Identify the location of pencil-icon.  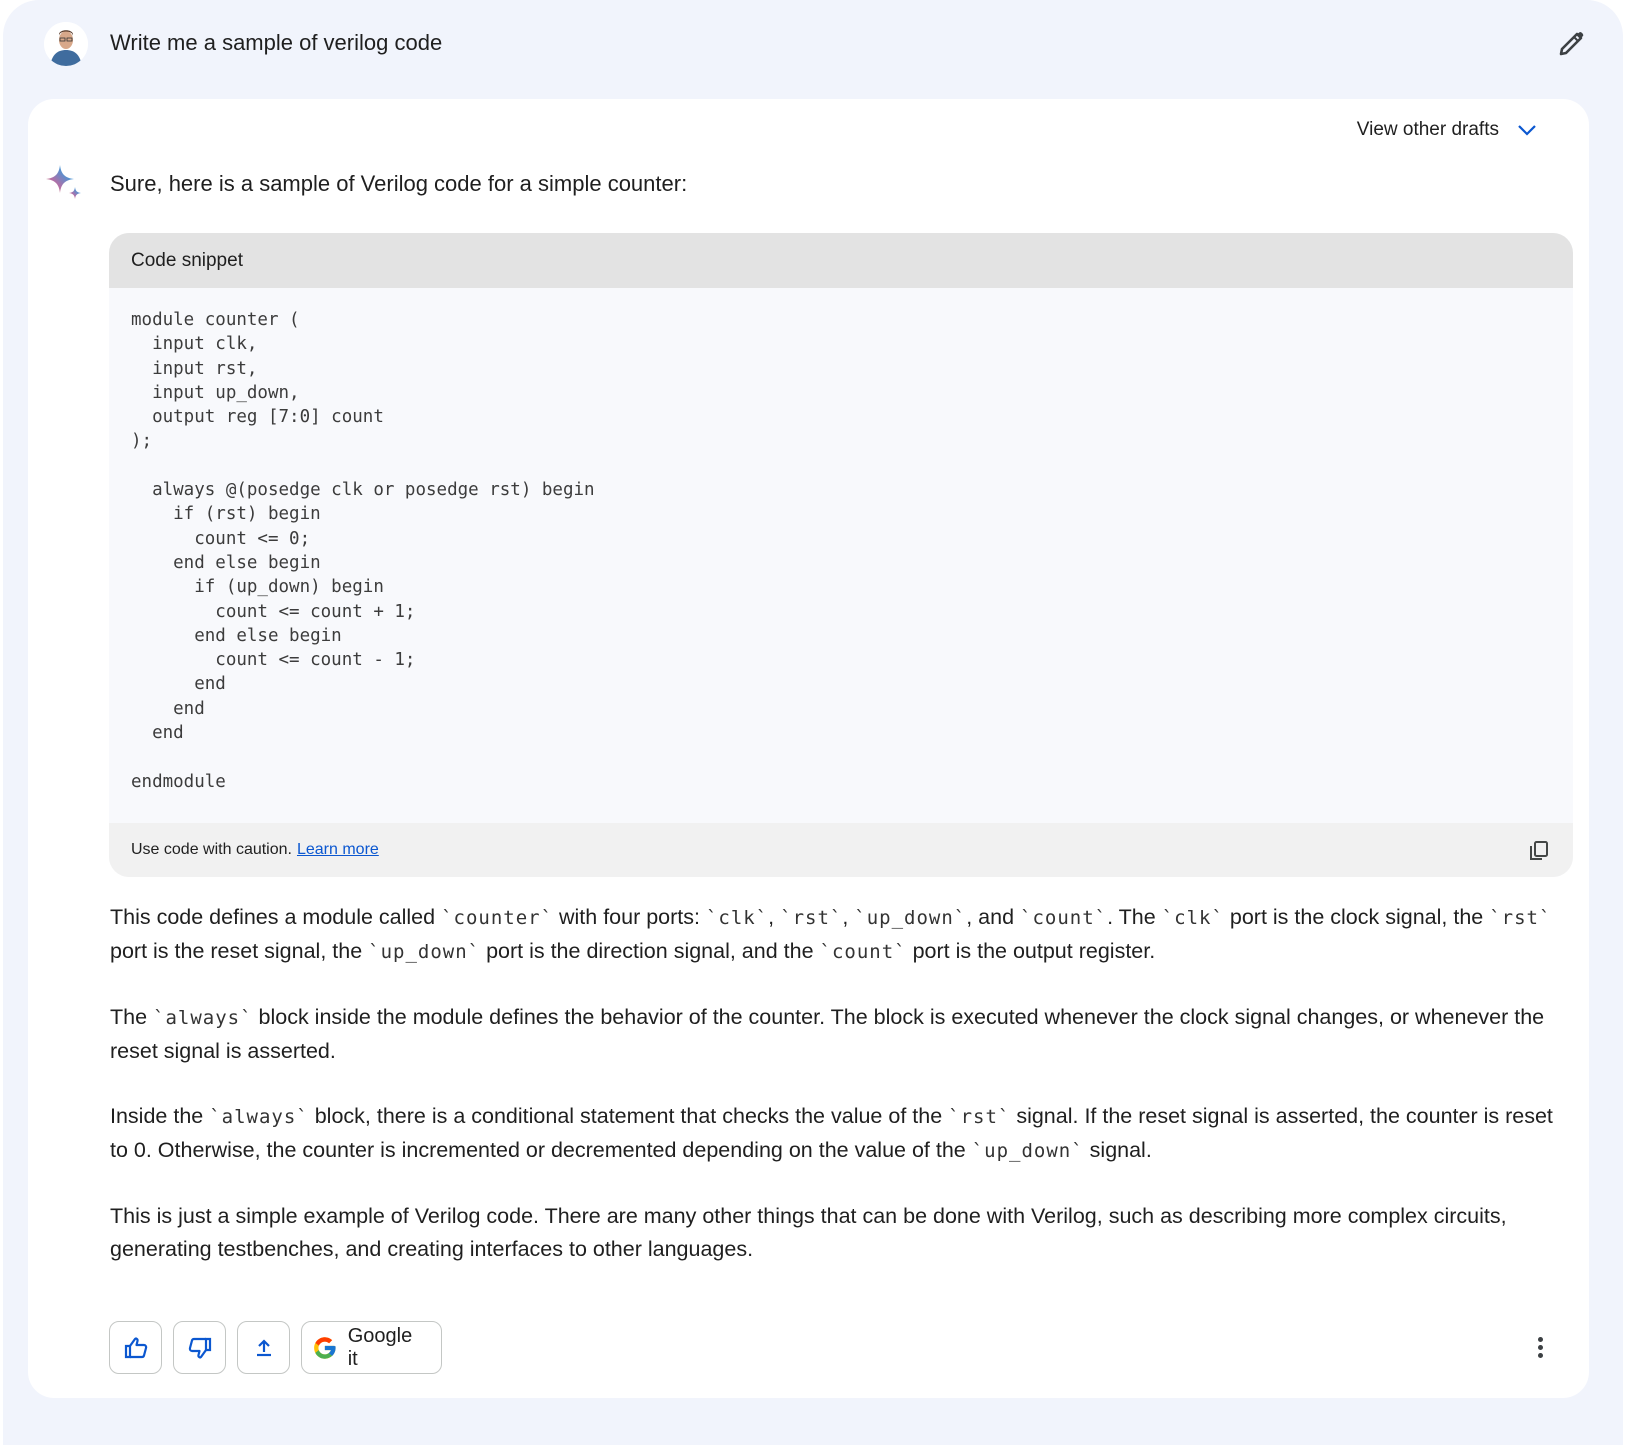
(1571, 44).